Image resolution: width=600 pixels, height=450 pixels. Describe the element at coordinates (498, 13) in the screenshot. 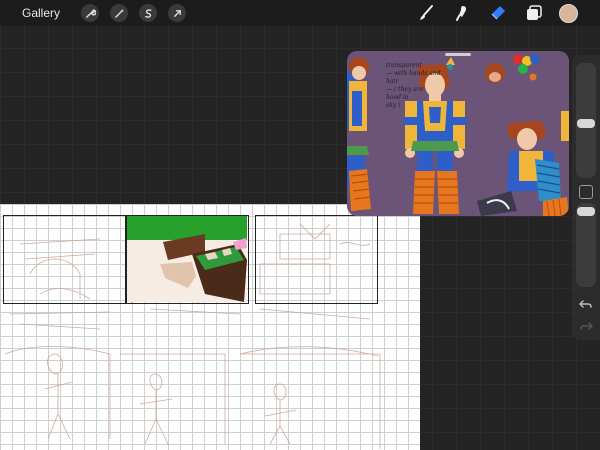

I see `eraser-icon` at that location.